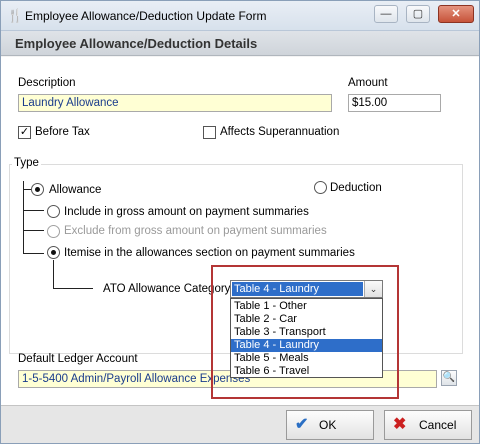  What do you see at coordinates (240, 424) in the screenshot?
I see `footer-bar: ✔ OK ✖ Cancel` at bounding box center [240, 424].